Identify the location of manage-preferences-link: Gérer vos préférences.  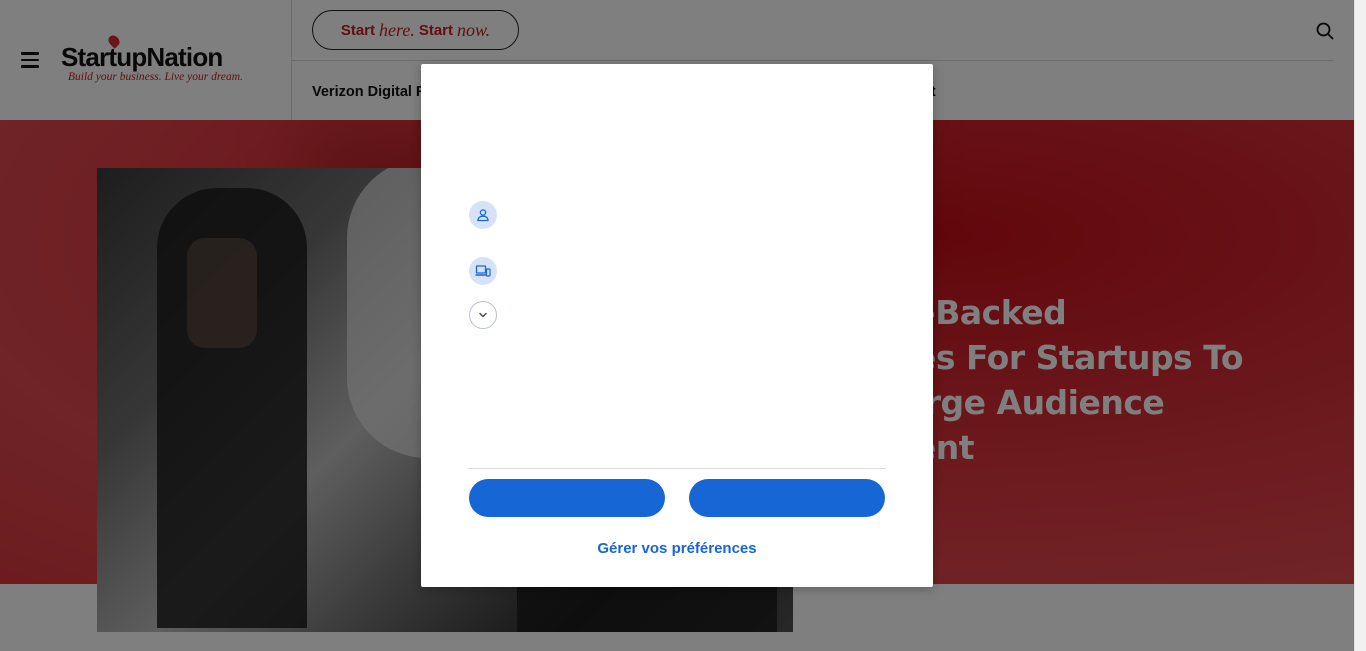
(677, 548).